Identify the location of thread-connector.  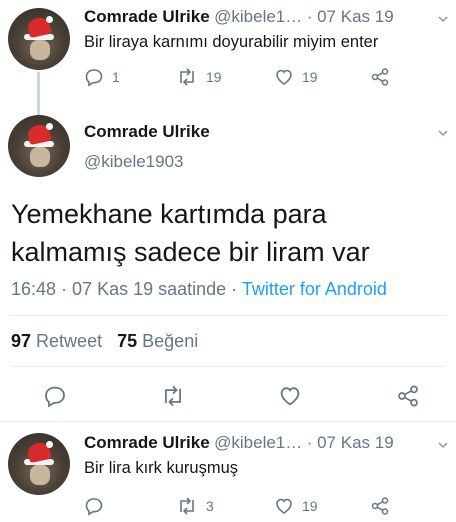
(38, 94).